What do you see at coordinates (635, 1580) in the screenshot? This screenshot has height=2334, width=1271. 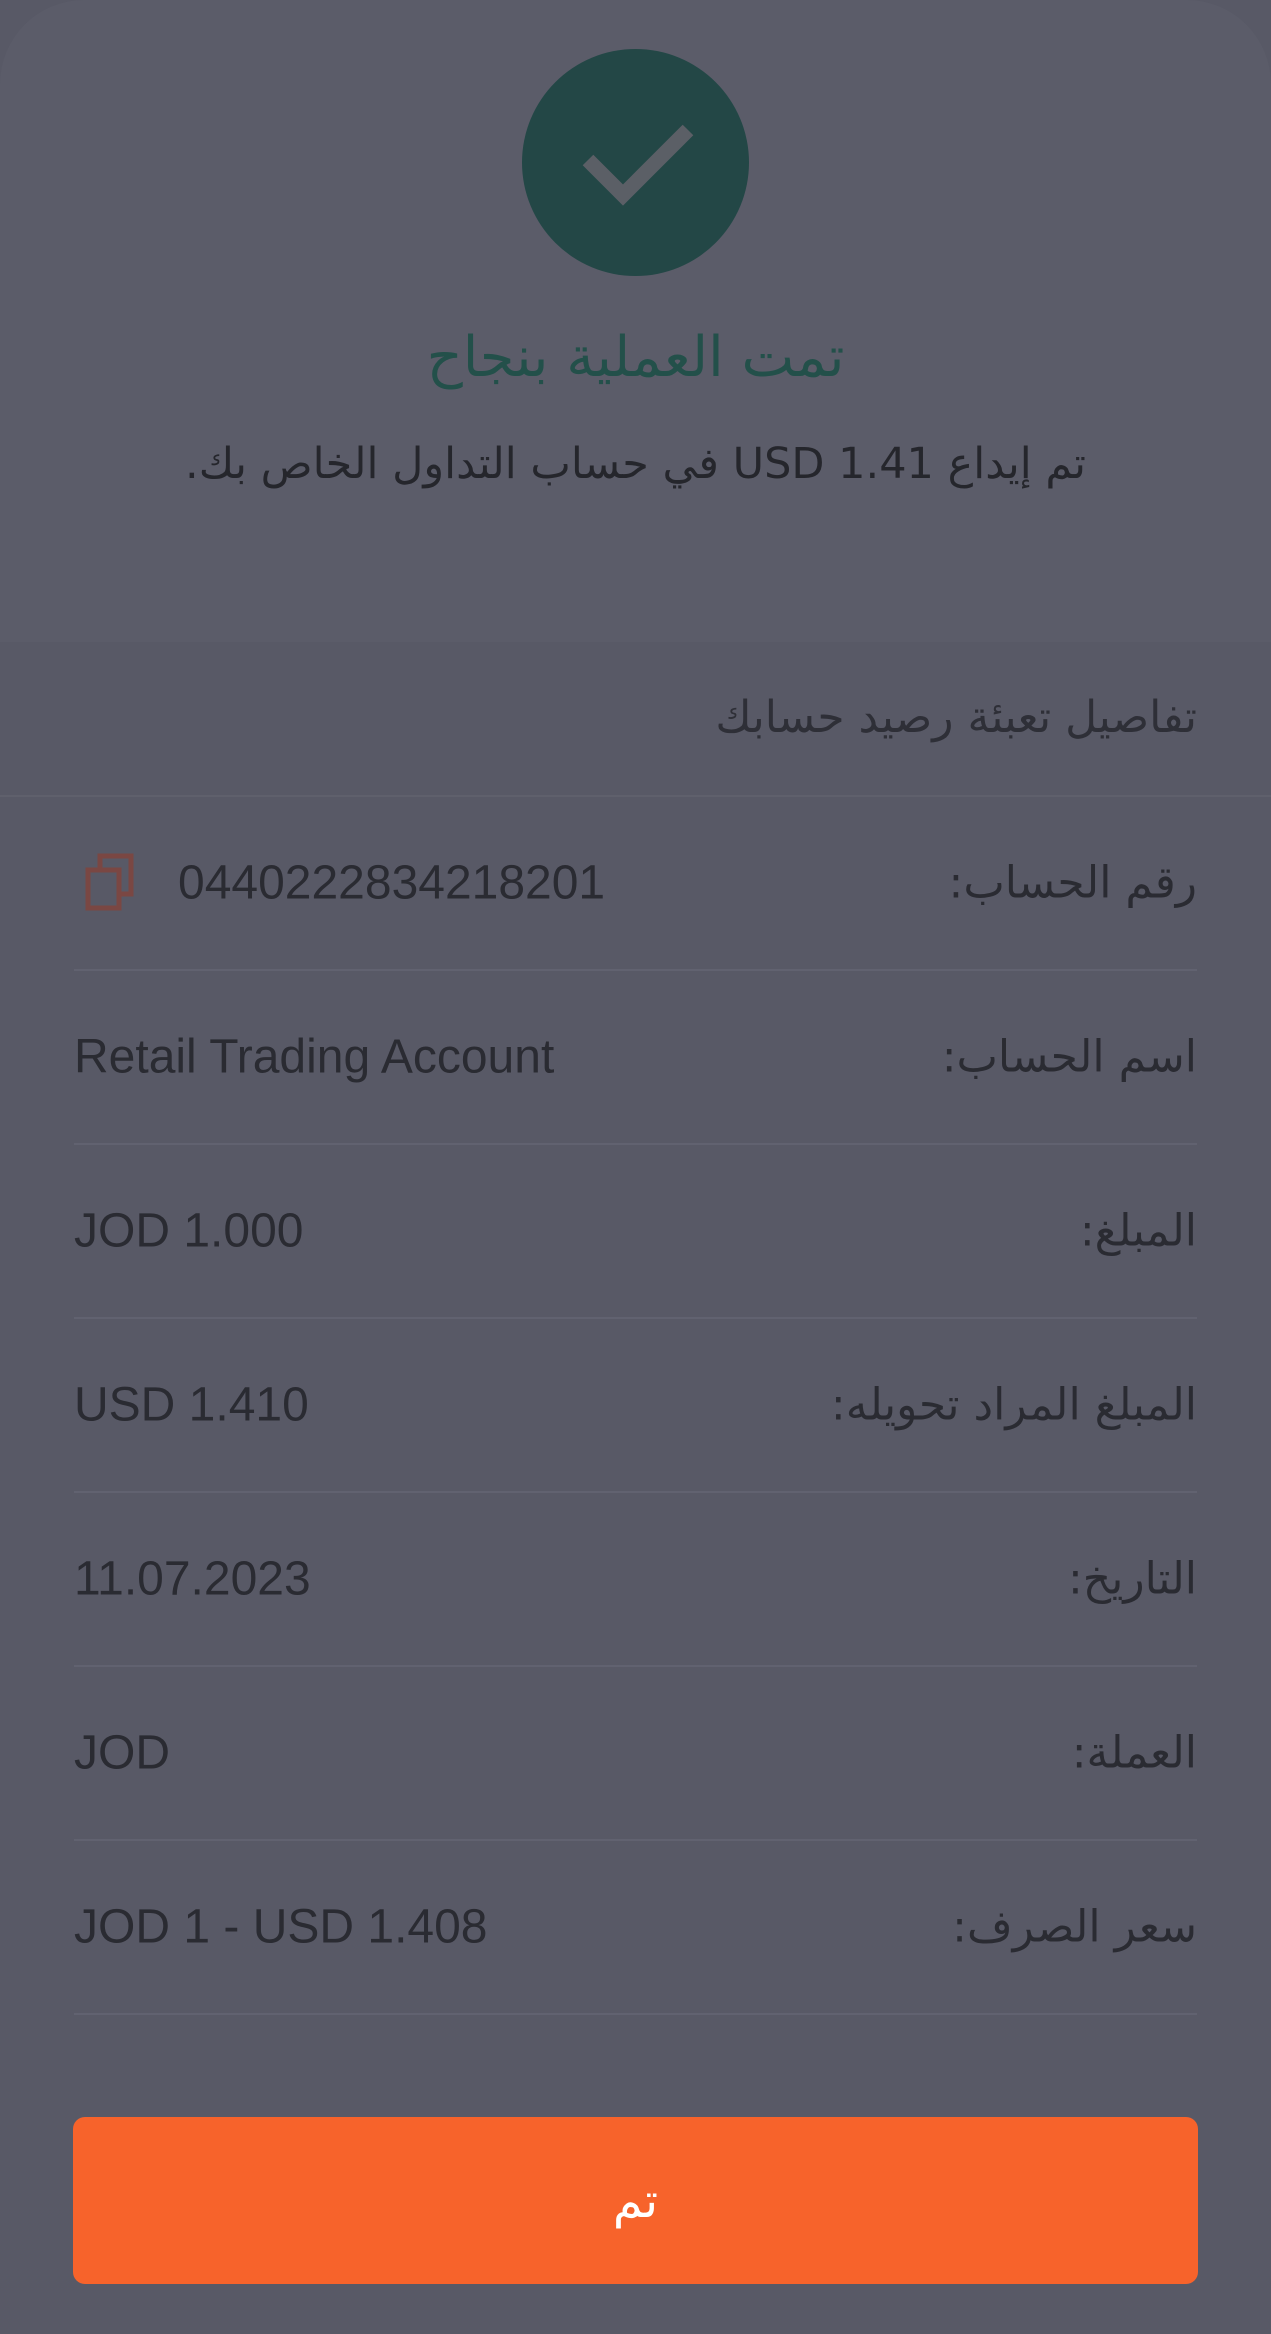 I see `detail-row-date: التاريخ: 11.07.2023` at bounding box center [635, 1580].